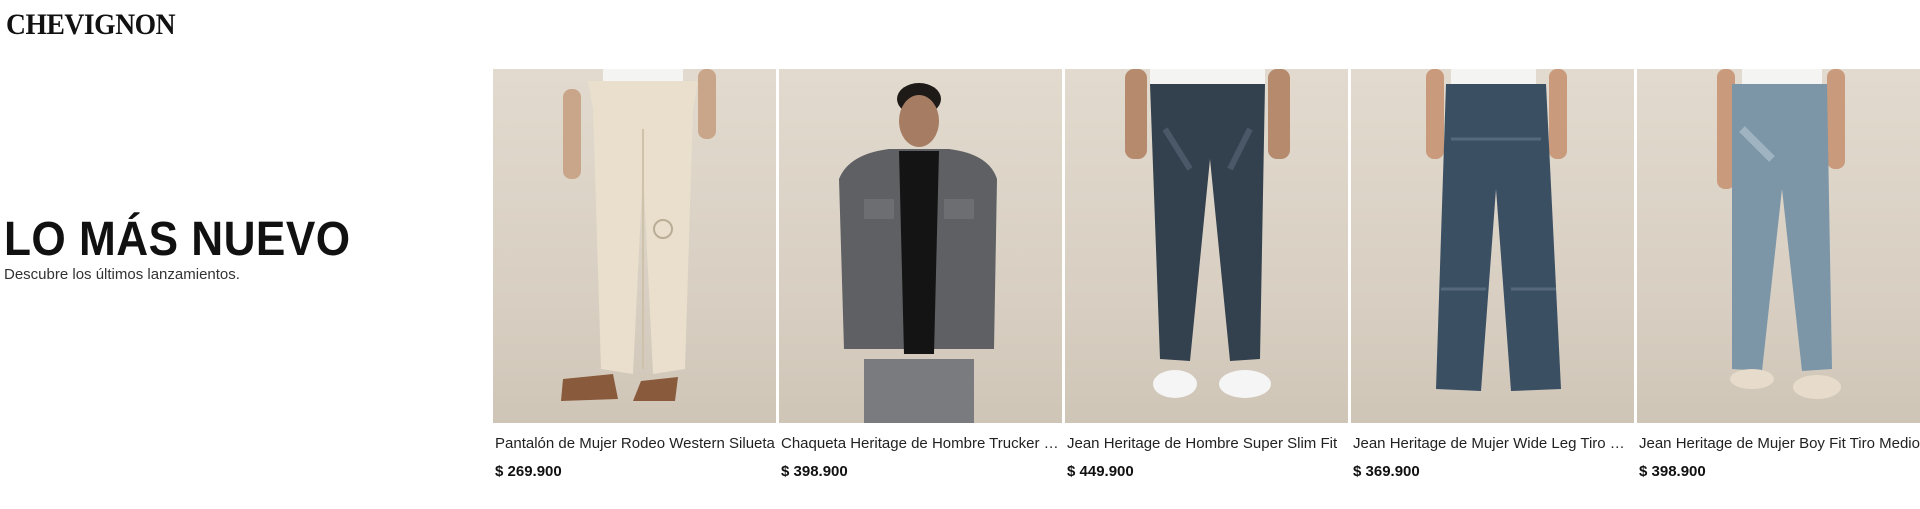  What do you see at coordinates (1781, 234) in the screenshot?
I see `boy-fit-jeans-photo` at bounding box center [1781, 234].